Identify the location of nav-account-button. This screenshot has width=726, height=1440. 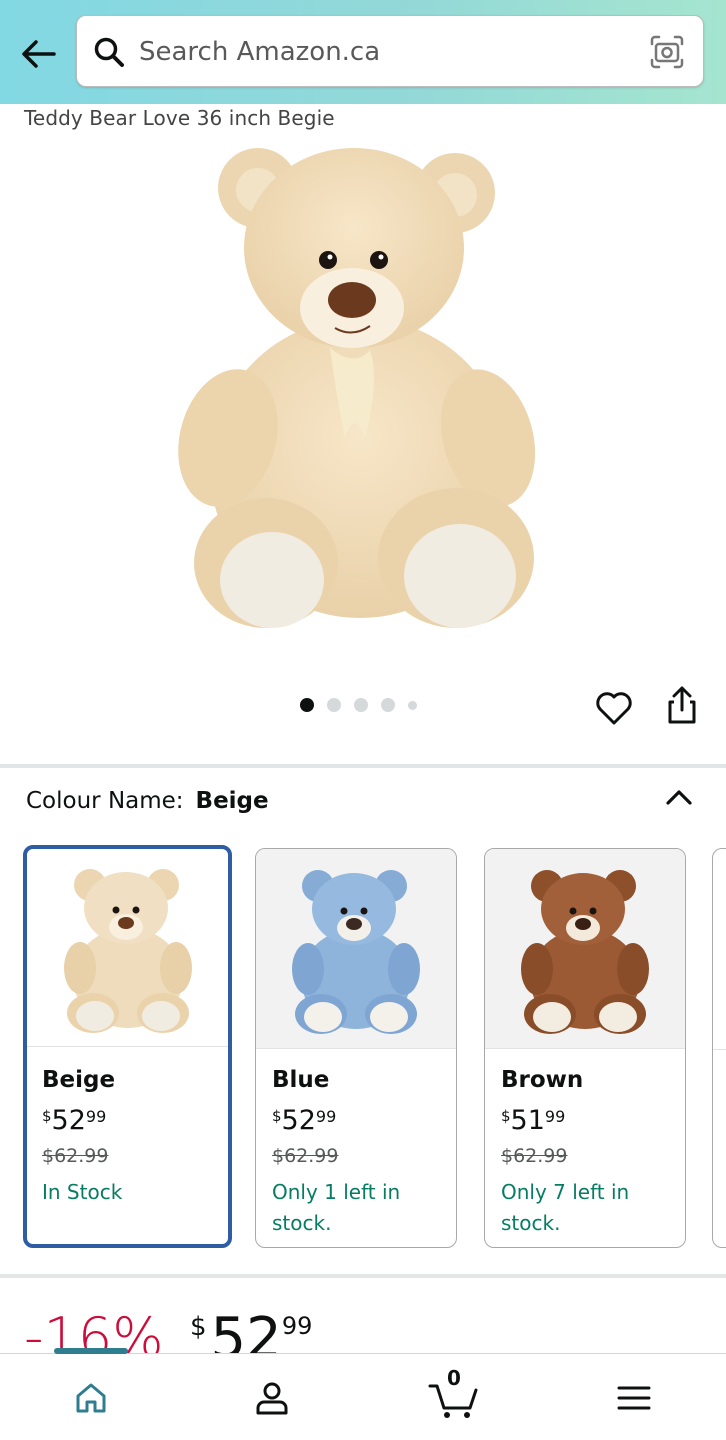
(272, 1397).